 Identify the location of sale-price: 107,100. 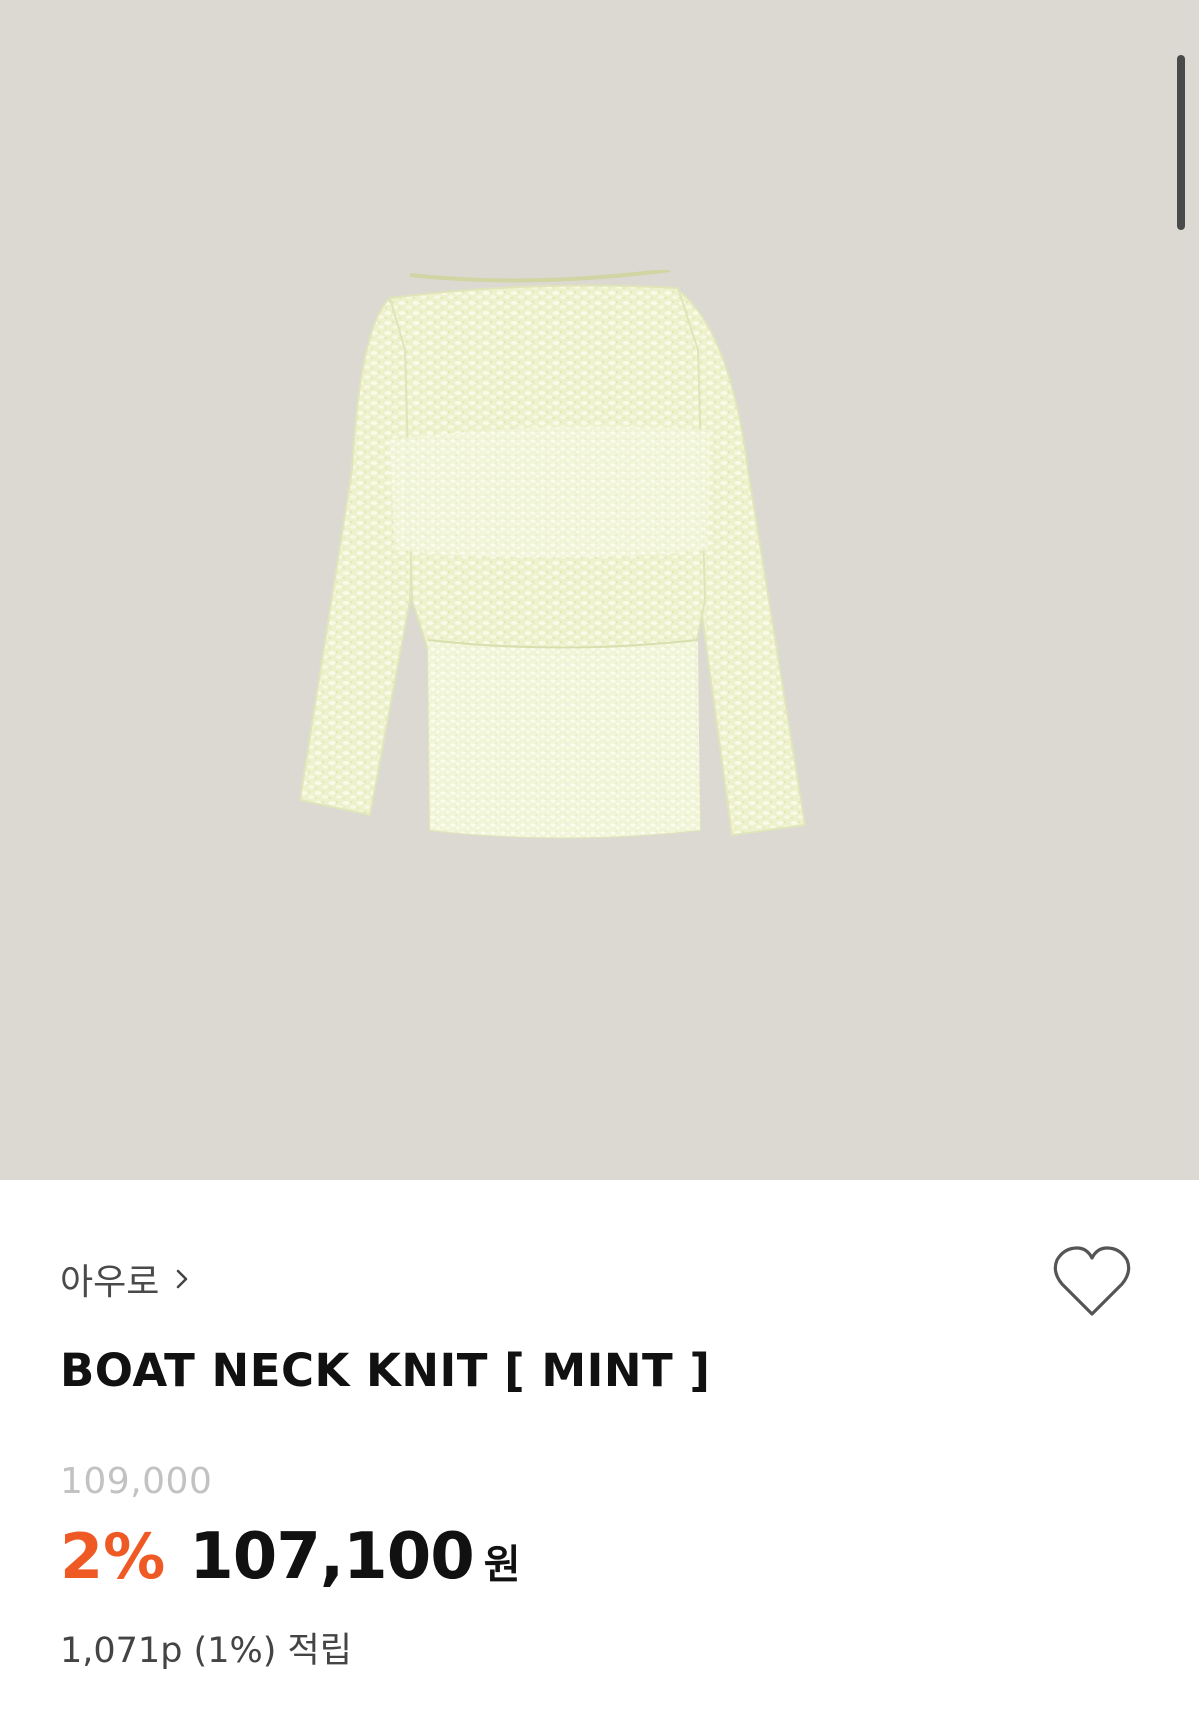
(331, 1557).